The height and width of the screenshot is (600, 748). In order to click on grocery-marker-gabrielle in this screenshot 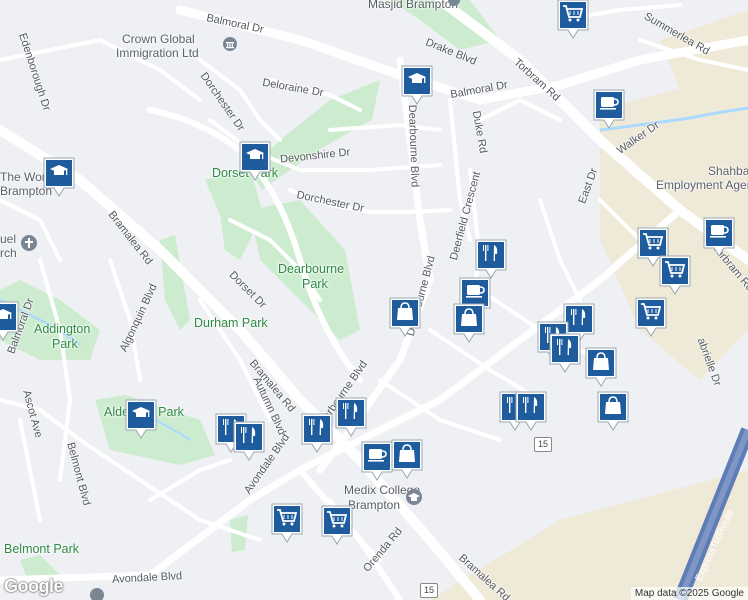, I will do `click(651, 317)`.